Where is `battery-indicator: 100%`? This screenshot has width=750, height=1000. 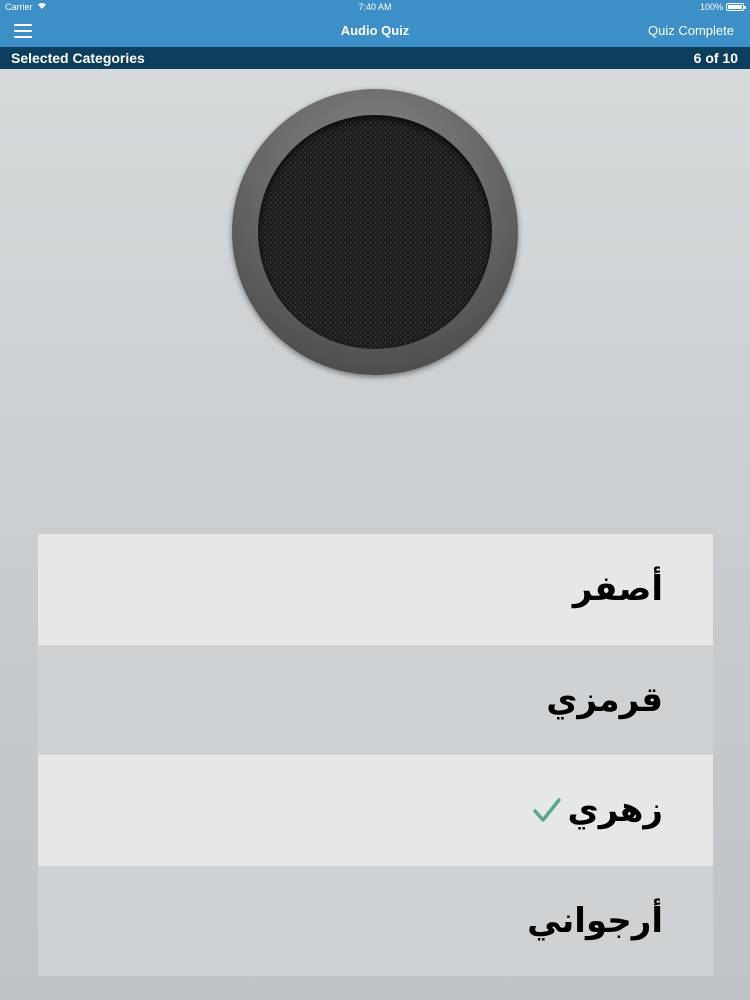 battery-indicator: 100% is located at coordinates (722, 7).